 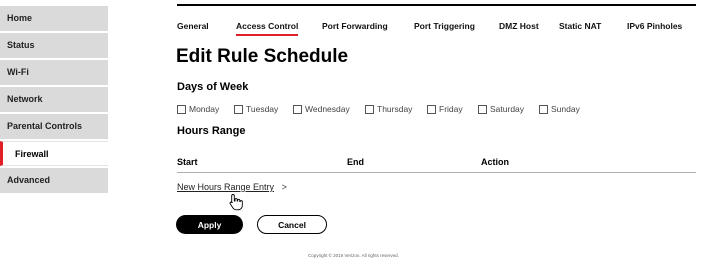 What do you see at coordinates (225, 187) in the screenshot?
I see `new-hours-range-entry-link: New Hours Range Entry` at bounding box center [225, 187].